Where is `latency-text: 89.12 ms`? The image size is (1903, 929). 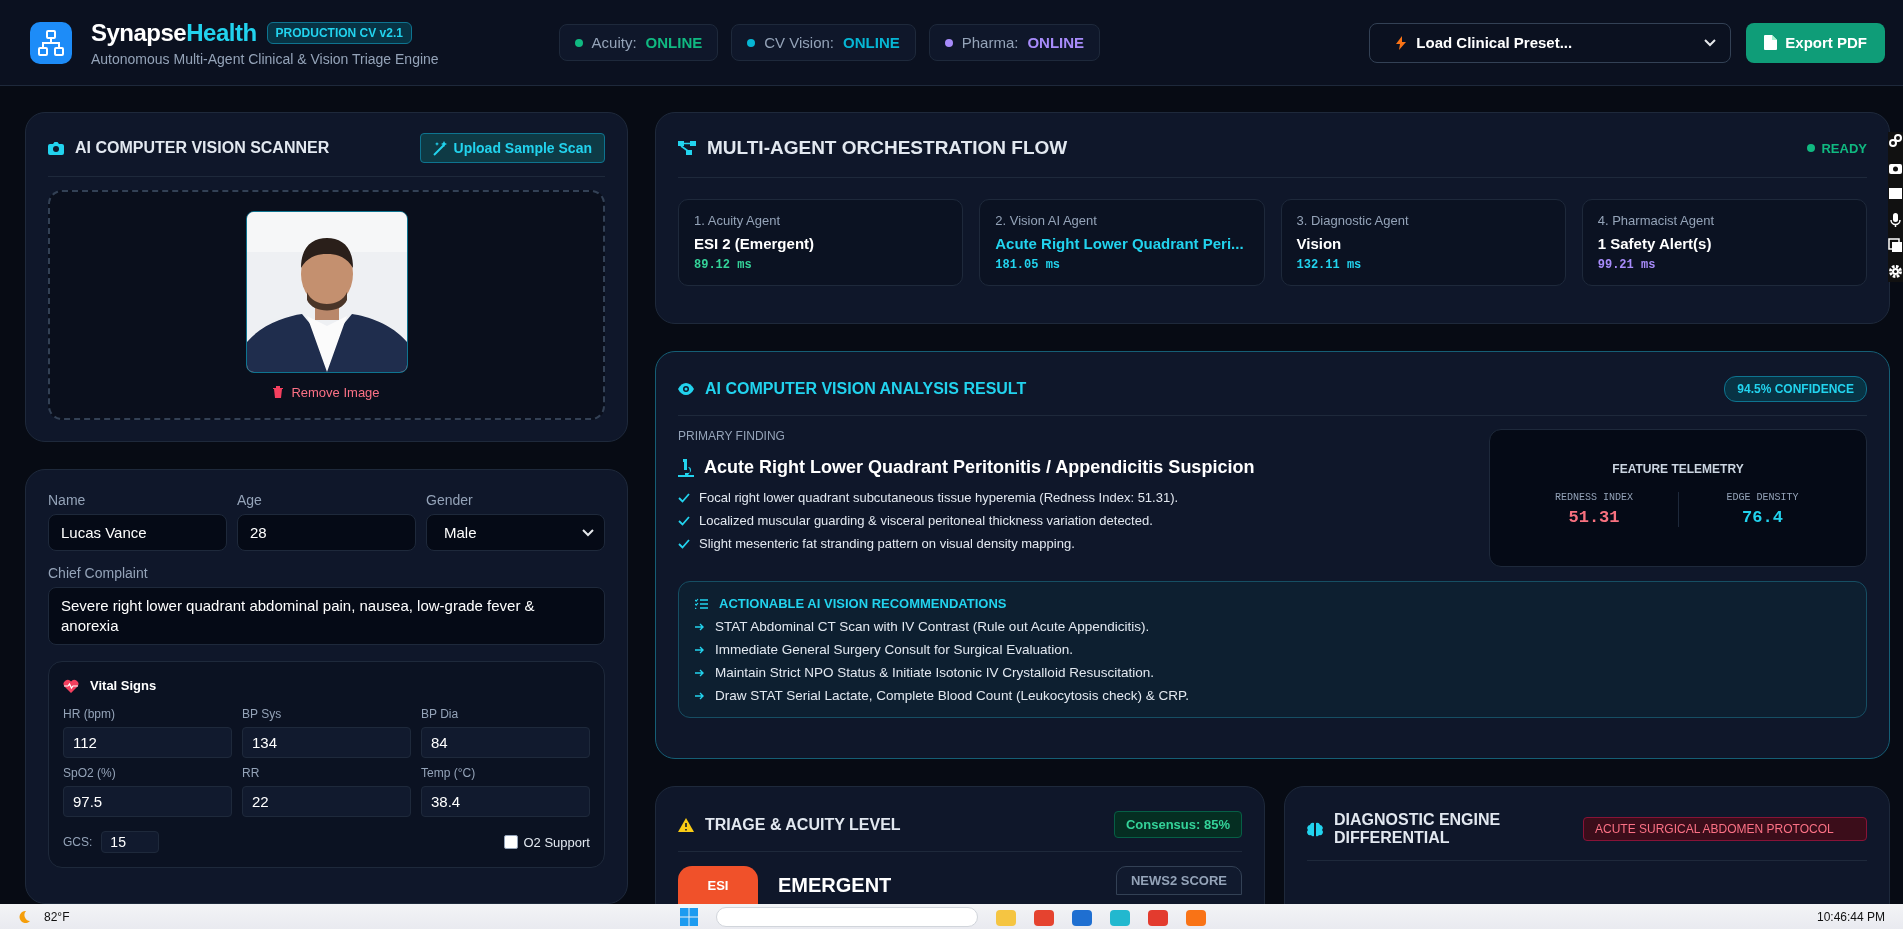
latency-text: 89.12 ms is located at coordinates (723, 265).